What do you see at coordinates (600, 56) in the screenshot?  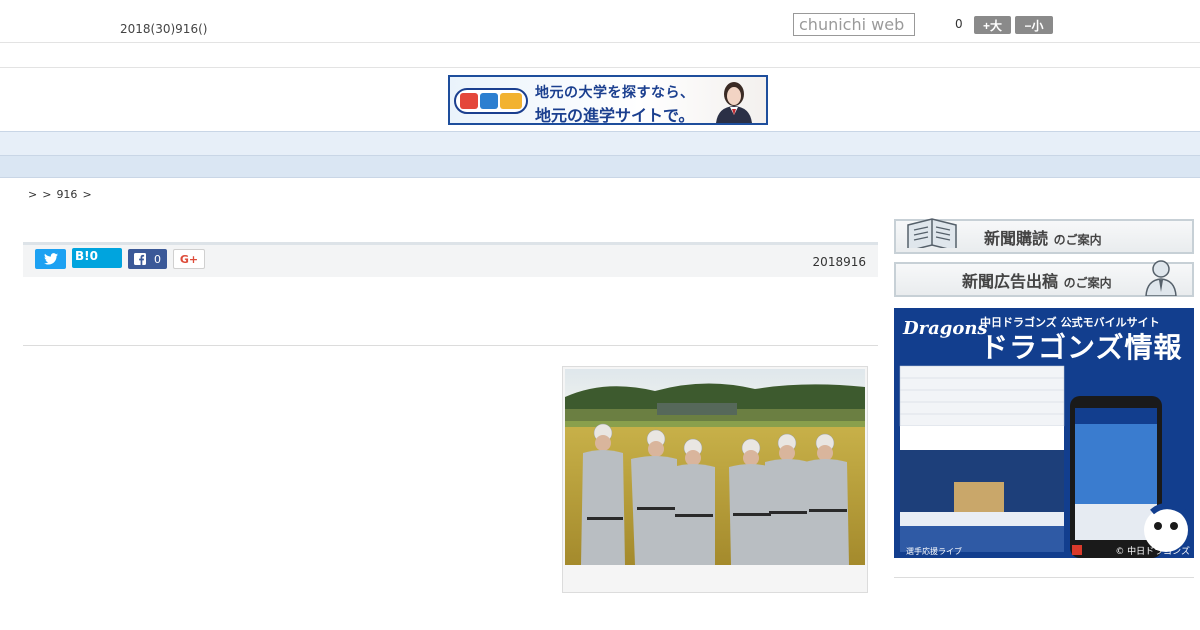 I see `sub-header-band` at bounding box center [600, 56].